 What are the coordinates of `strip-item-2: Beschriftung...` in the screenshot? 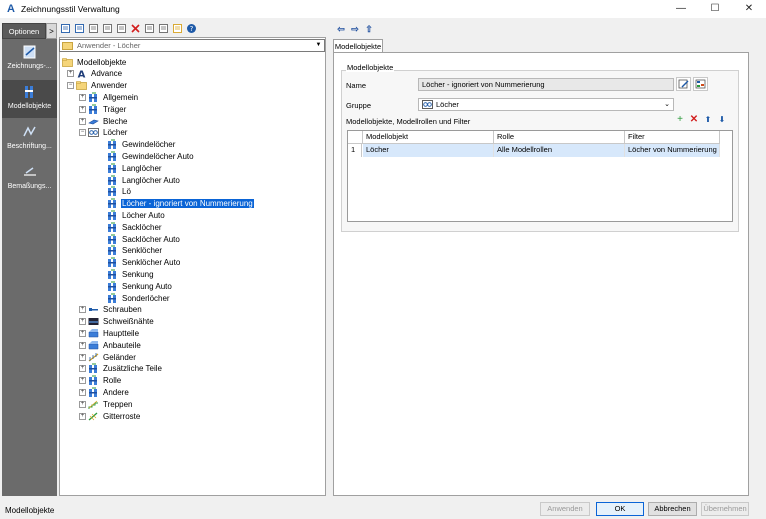 It's located at (29, 139).